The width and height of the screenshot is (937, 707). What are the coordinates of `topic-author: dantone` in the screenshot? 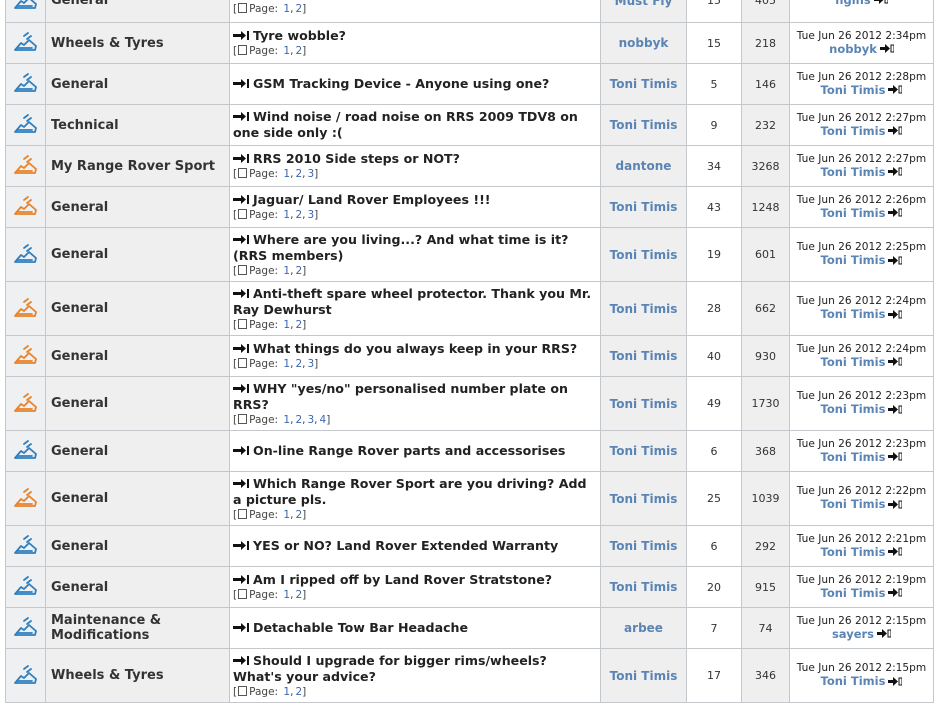 It's located at (643, 166).